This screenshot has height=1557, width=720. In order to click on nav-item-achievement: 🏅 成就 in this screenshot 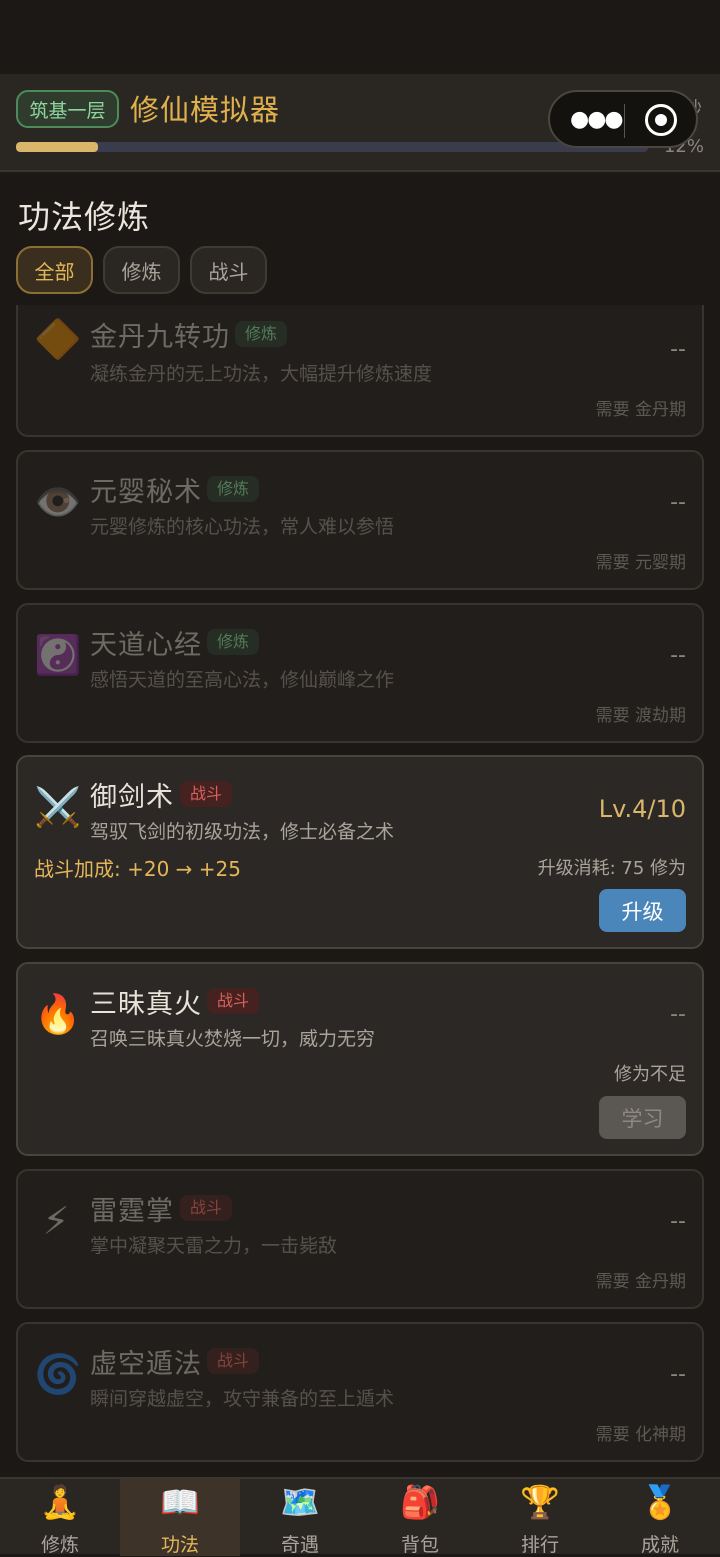, I will do `click(660, 1517)`.